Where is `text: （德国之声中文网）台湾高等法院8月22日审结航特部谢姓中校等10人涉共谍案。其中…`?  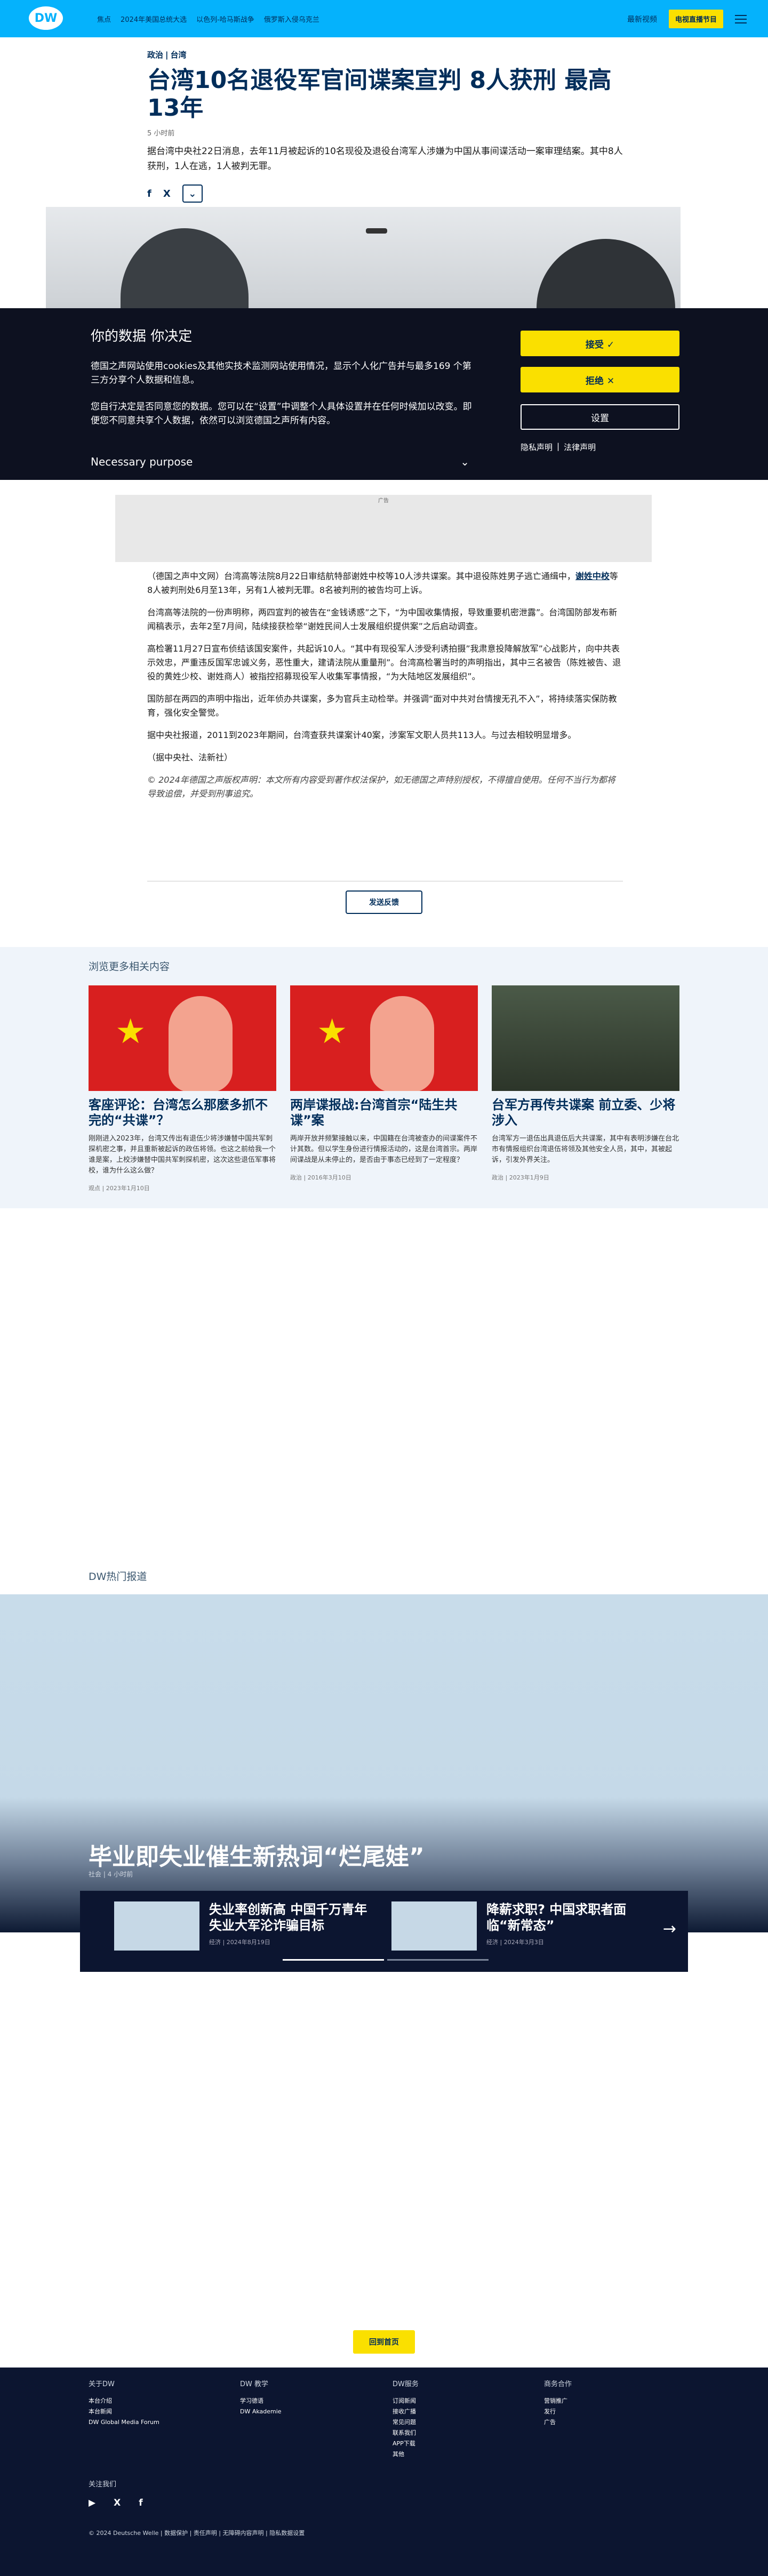 text: （德国之声中文网）台湾高等法院8月22日审结航特部谢姓中校等10人涉共谍案。其中… is located at coordinates (361, 576).